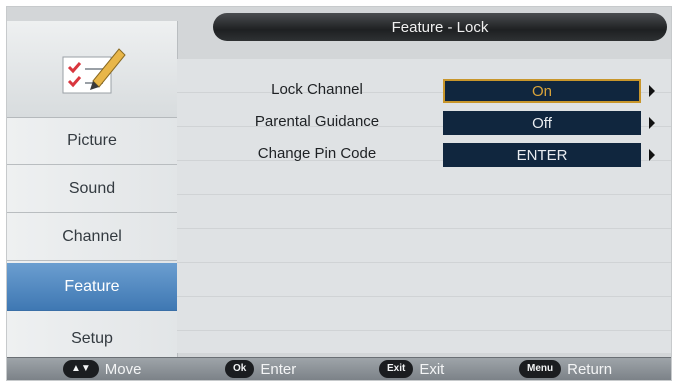  Describe the element at coordinates (565, 369) in the screenshot. I see `hint-menu: Menu Return` at that location.